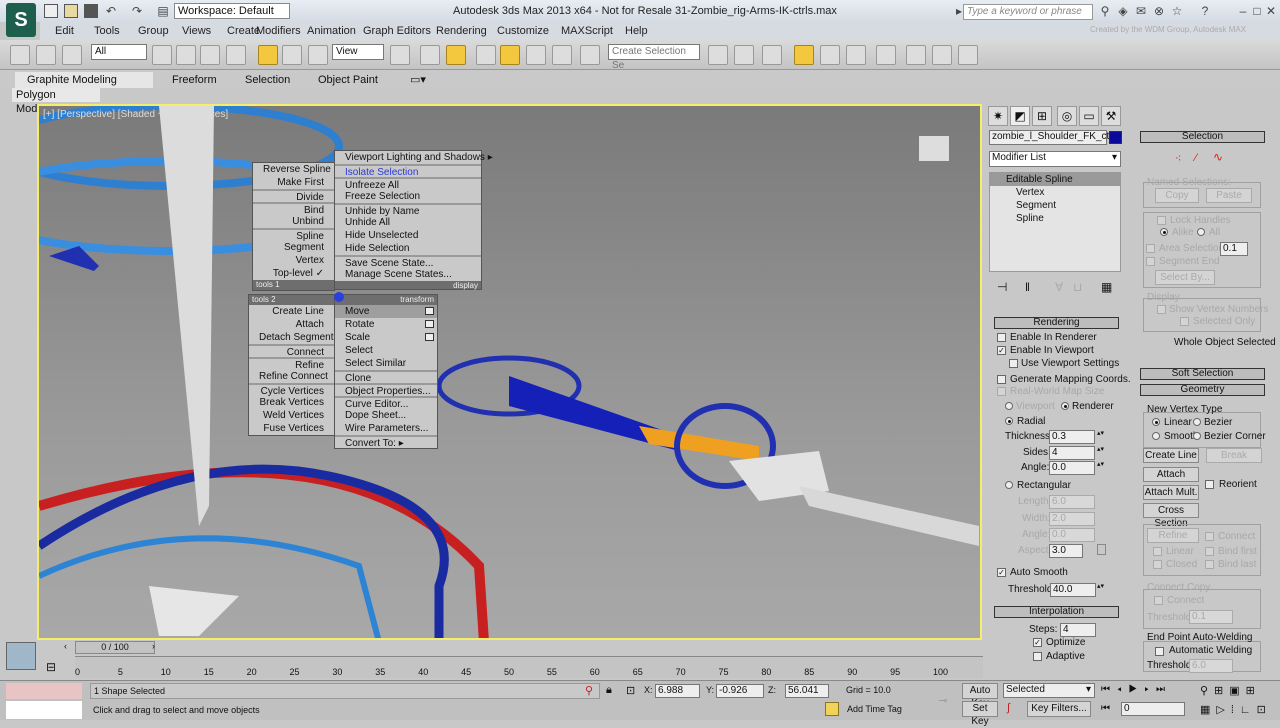  I want to click on save-icon, so click(91, 11).